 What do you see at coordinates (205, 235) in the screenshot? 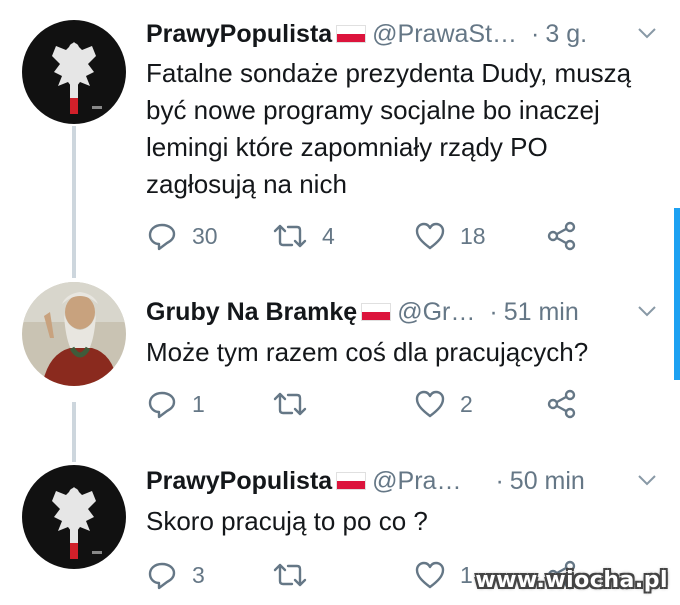
I see `reply-count: 30` at bounding box center [205, 235].